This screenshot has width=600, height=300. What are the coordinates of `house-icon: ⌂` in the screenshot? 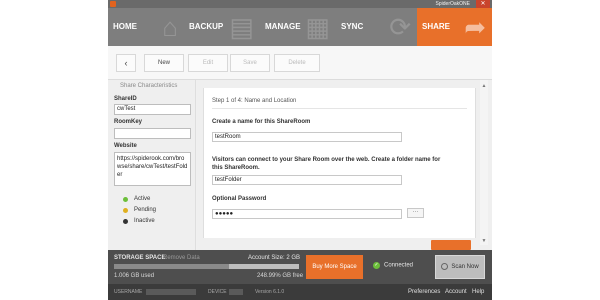 It's located at (170, 27).